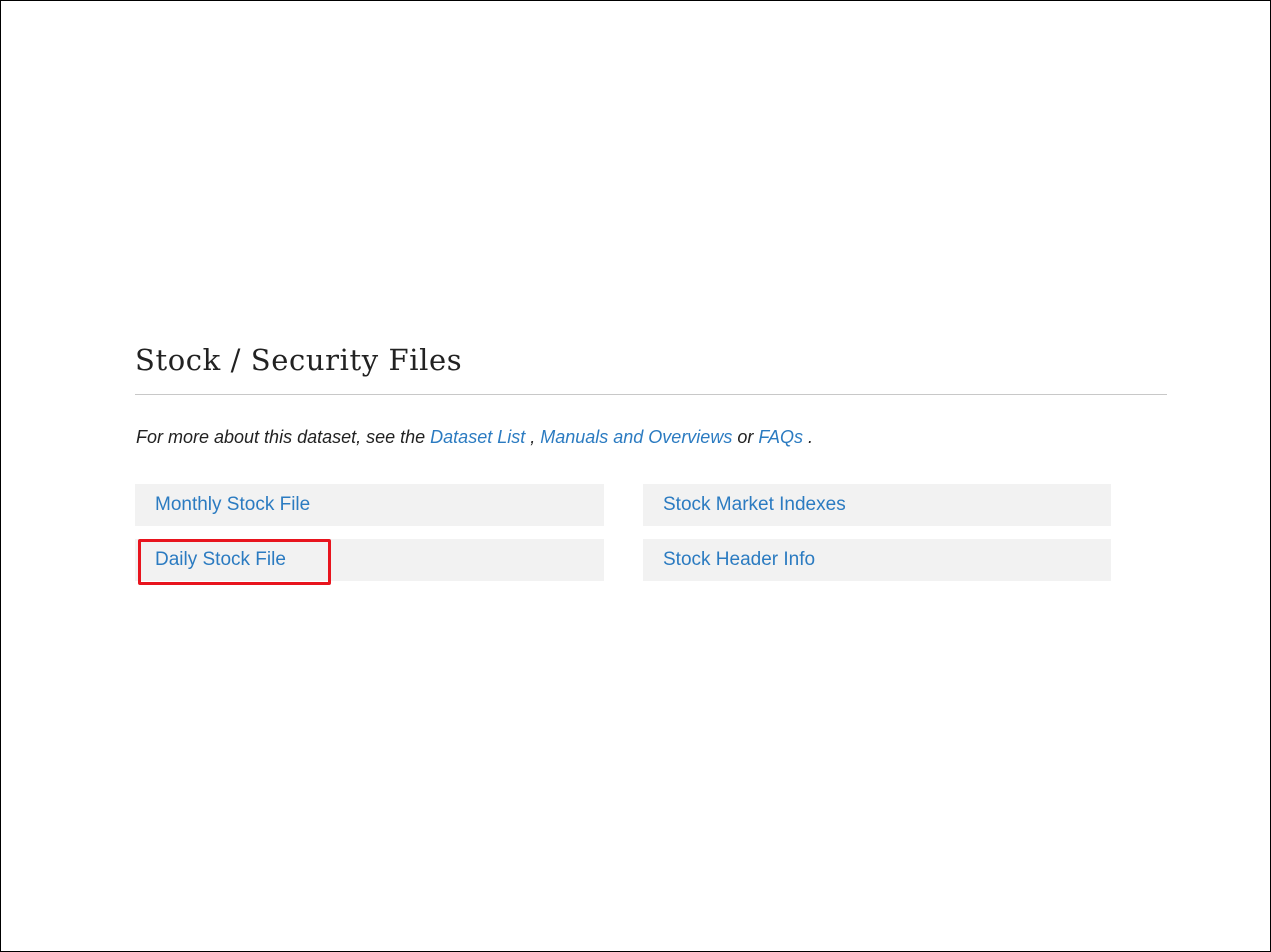 This screenshot has height=952, width=1271. What do you see at coordinates (636, 437) in the screenshot?
I see `manuals-and-overviews-link: Manuals and Overviews` at bounding box center [636, 437].